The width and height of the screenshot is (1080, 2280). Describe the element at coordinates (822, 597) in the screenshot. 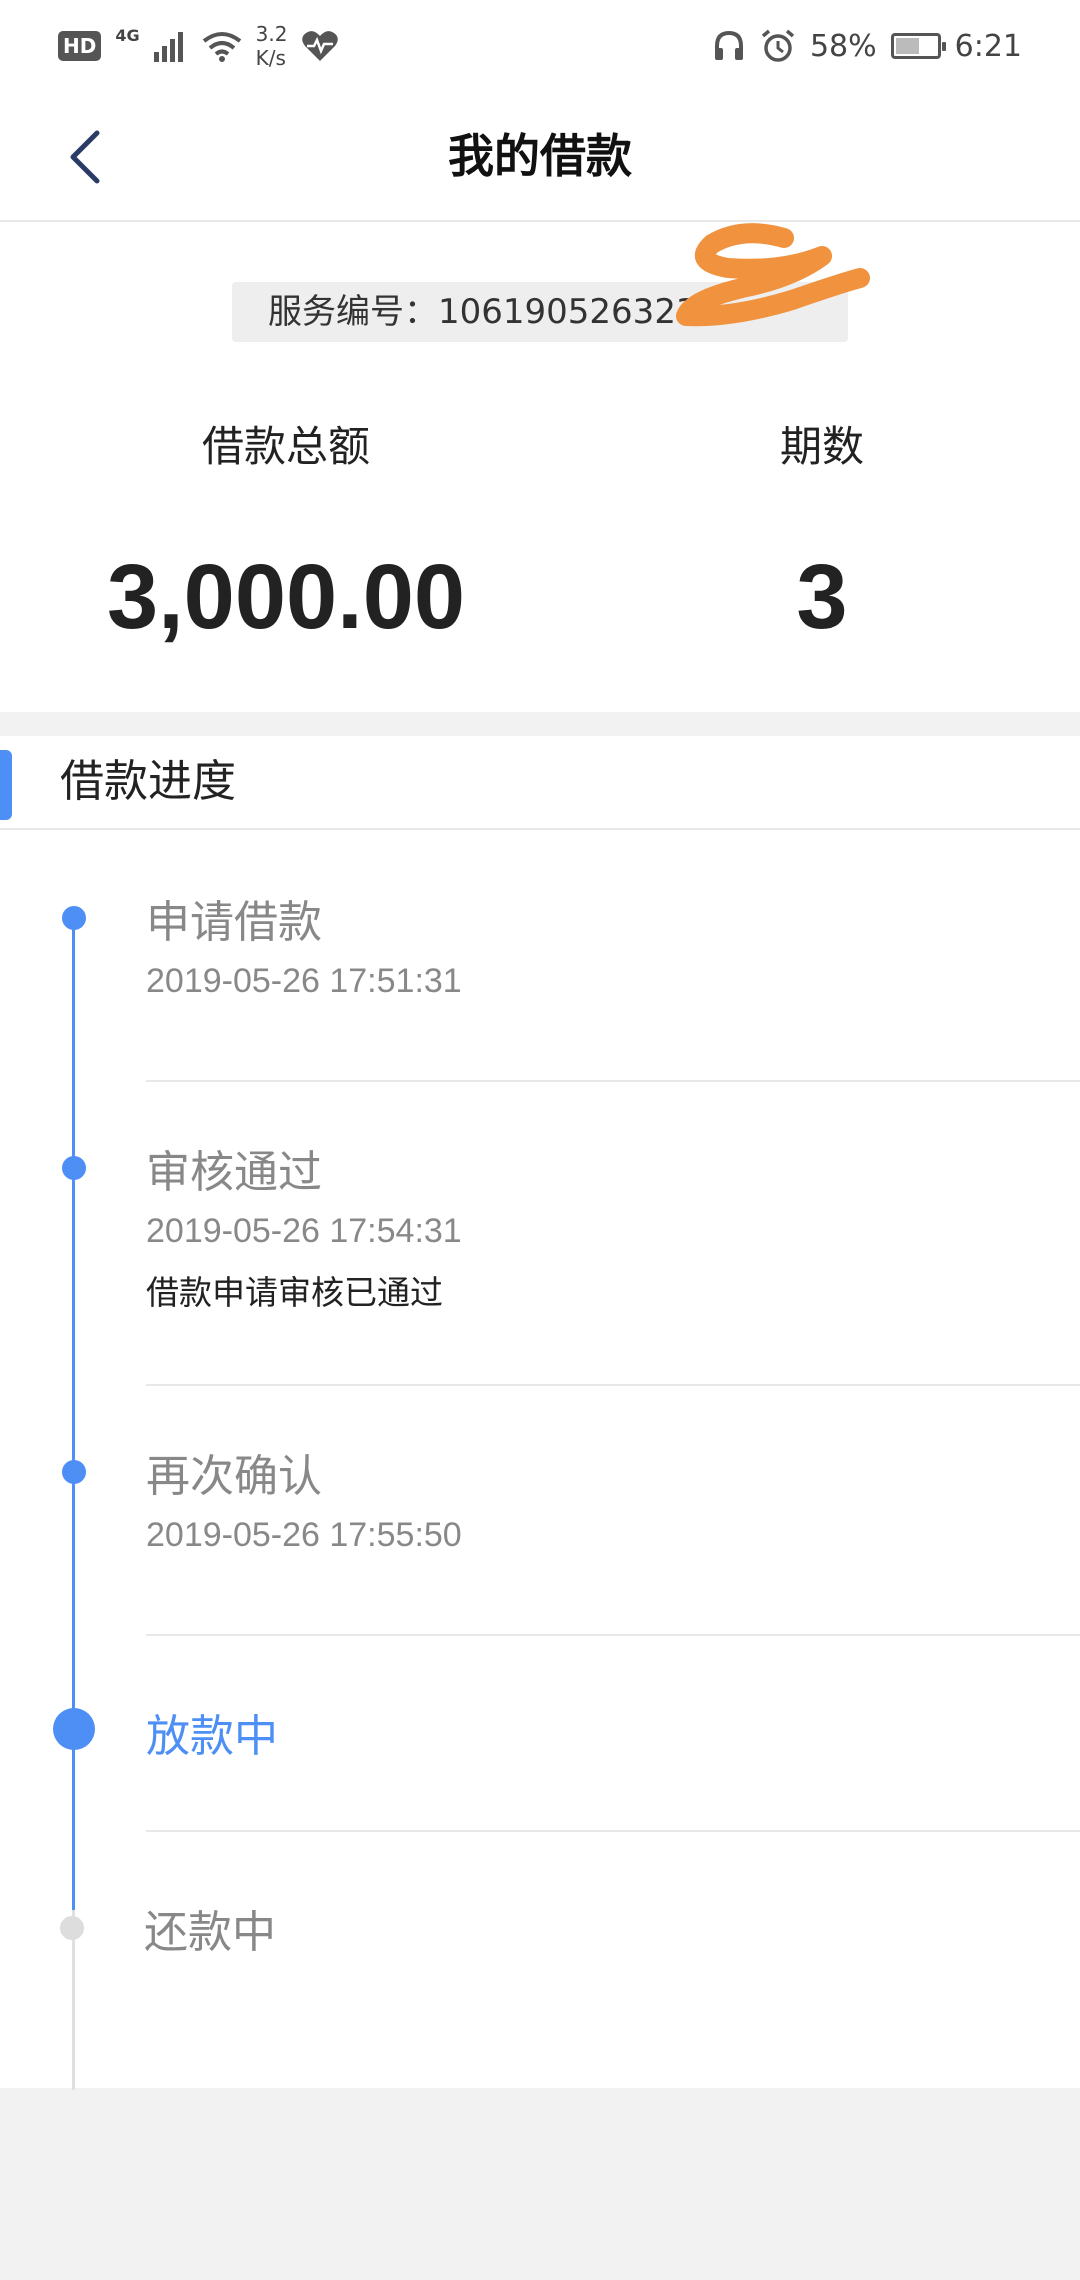

I see `periods-value: 3` at that location.